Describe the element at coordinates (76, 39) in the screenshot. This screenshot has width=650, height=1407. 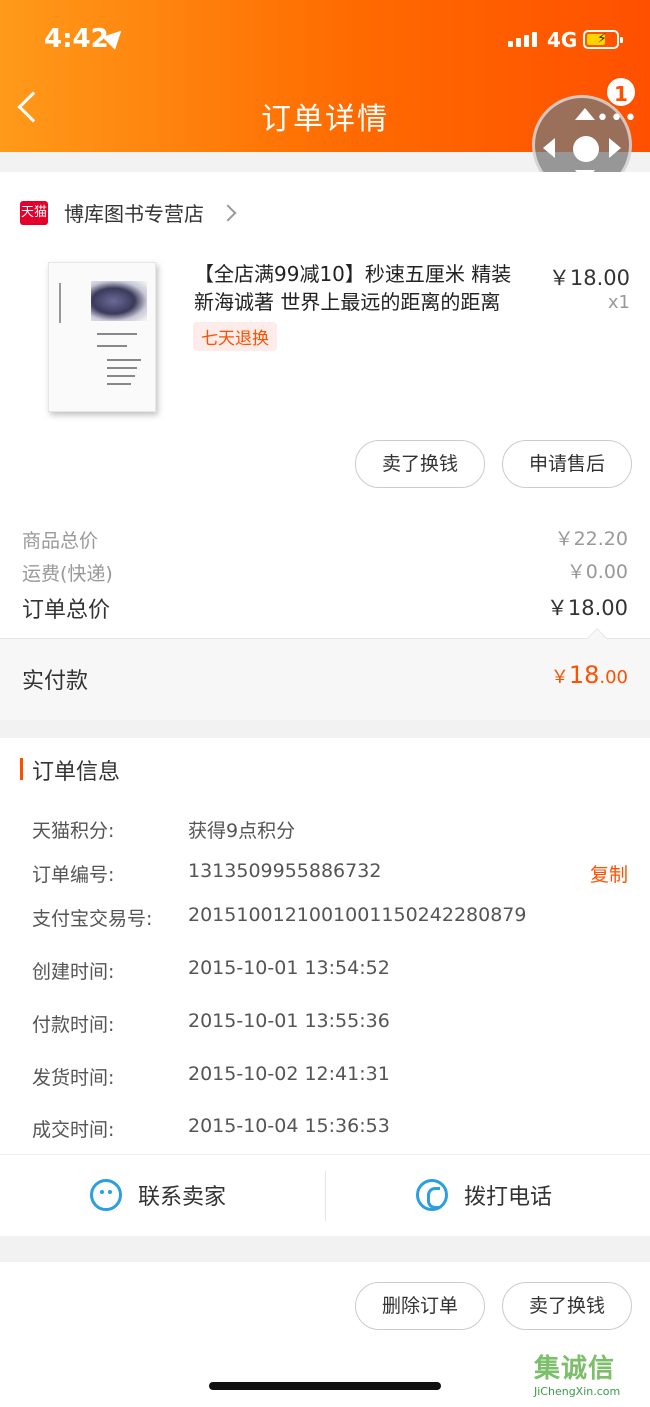
I see `status-time: 4:42` at that location.